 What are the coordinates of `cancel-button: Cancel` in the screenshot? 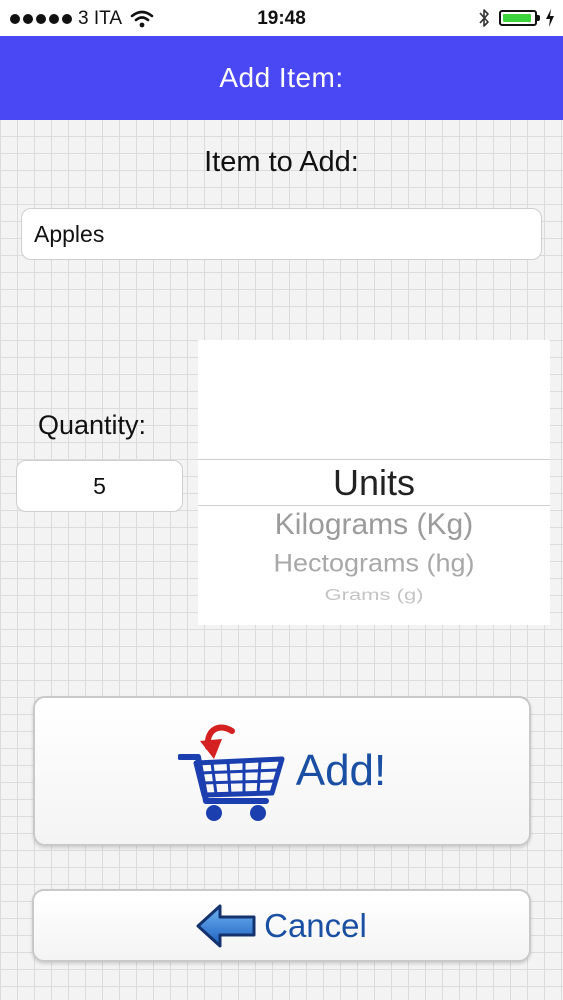 It's located at (281, 925).